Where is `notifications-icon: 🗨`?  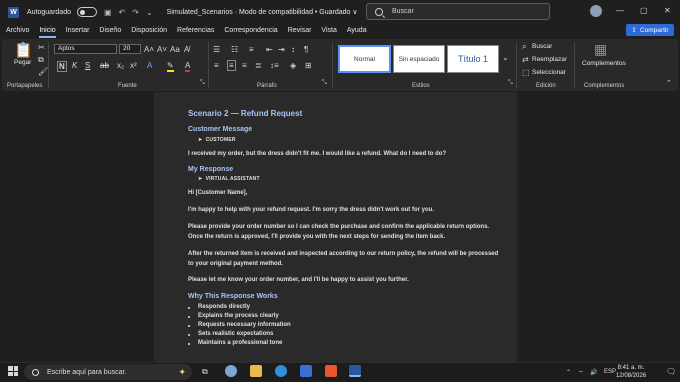 notifications-icon: 🗨 is located at coordinates (671, 371).